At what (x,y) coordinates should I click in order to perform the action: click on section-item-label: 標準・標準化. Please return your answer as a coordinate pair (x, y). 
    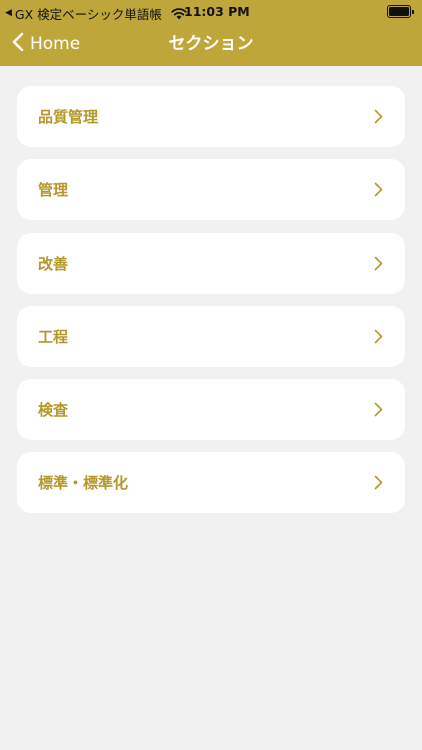
    Looking at the image, I should click on (83, 483).